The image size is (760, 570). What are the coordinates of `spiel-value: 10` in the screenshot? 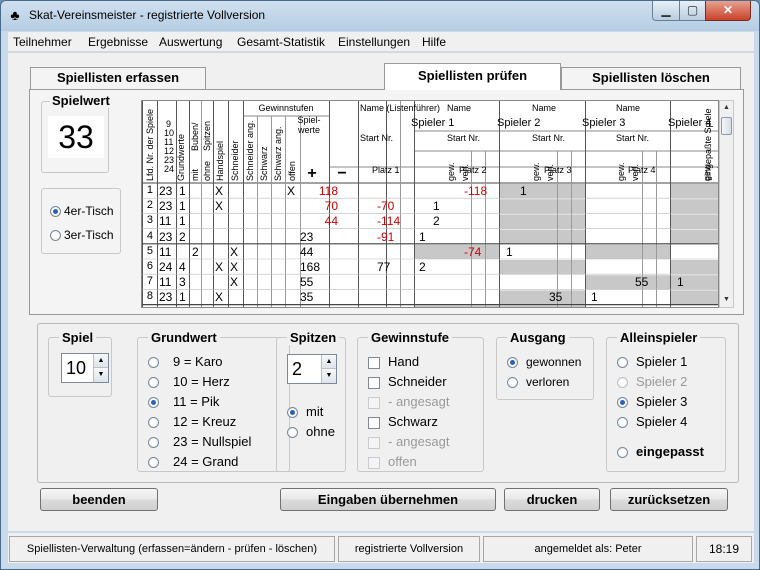 It's located at (76, 368).